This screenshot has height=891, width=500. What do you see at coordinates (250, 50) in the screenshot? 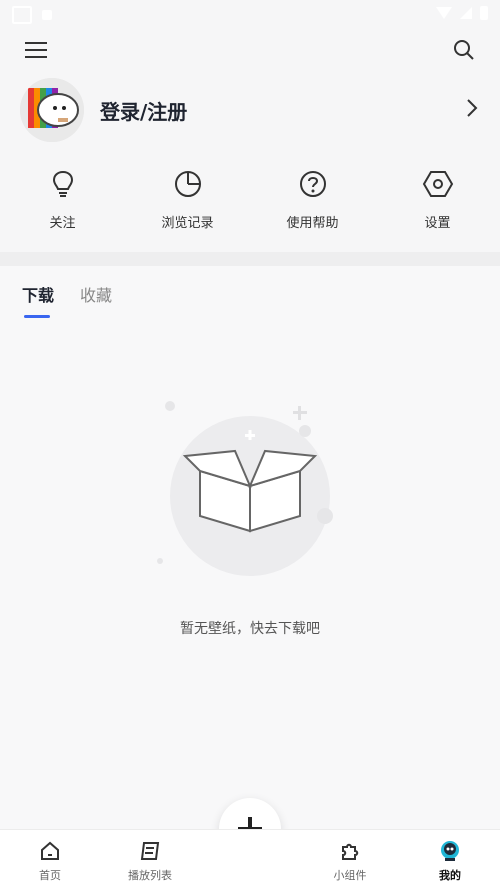
I see `top-bar` at bounding box center [250, 50].